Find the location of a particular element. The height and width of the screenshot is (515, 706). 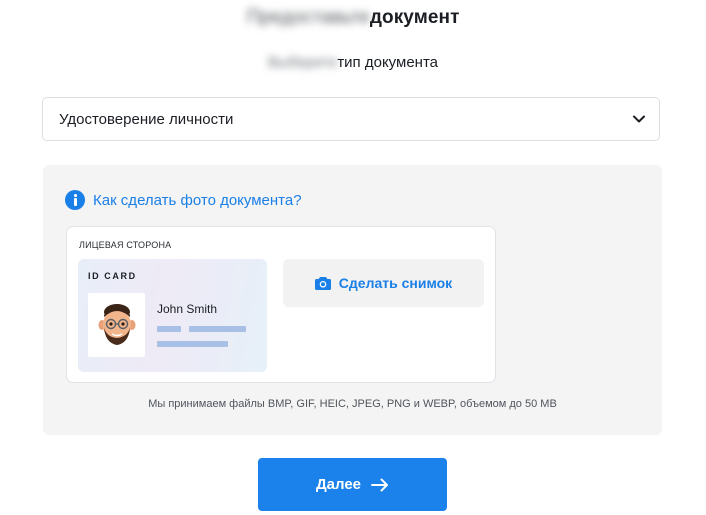

avatar is located at coordinates (116, 325).